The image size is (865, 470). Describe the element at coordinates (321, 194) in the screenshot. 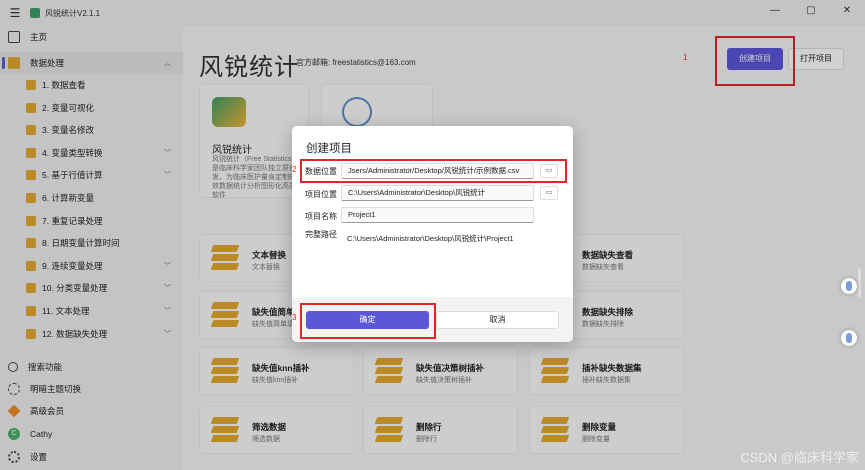

I see `project-location-label: 项目位置` at that location.